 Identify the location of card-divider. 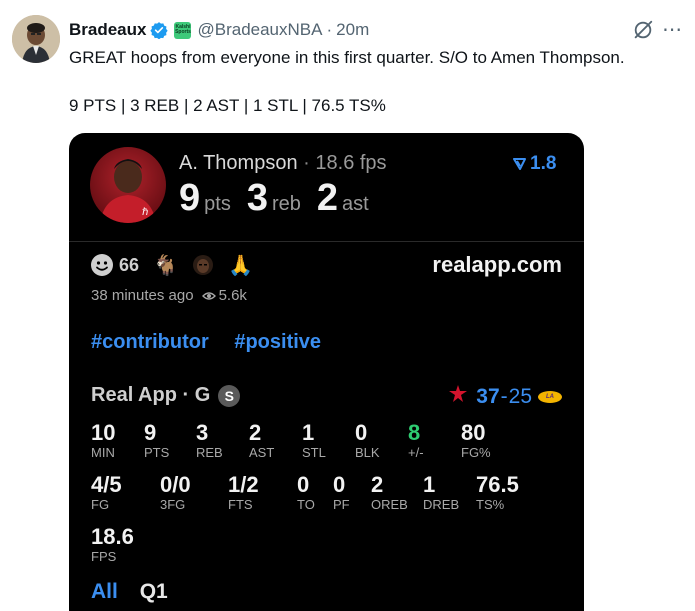
(326, 241).